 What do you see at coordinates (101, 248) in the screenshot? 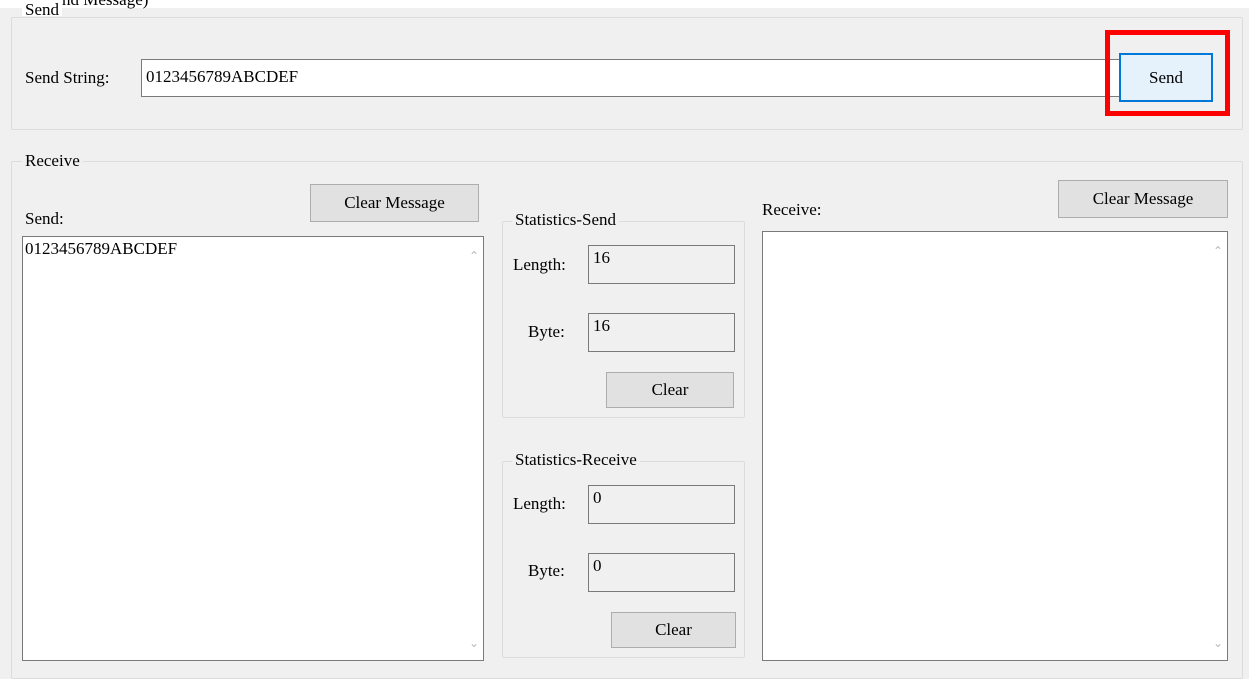
I see `send-message-content: 0123456789ABCDEF` at bounding box center [101, 248].